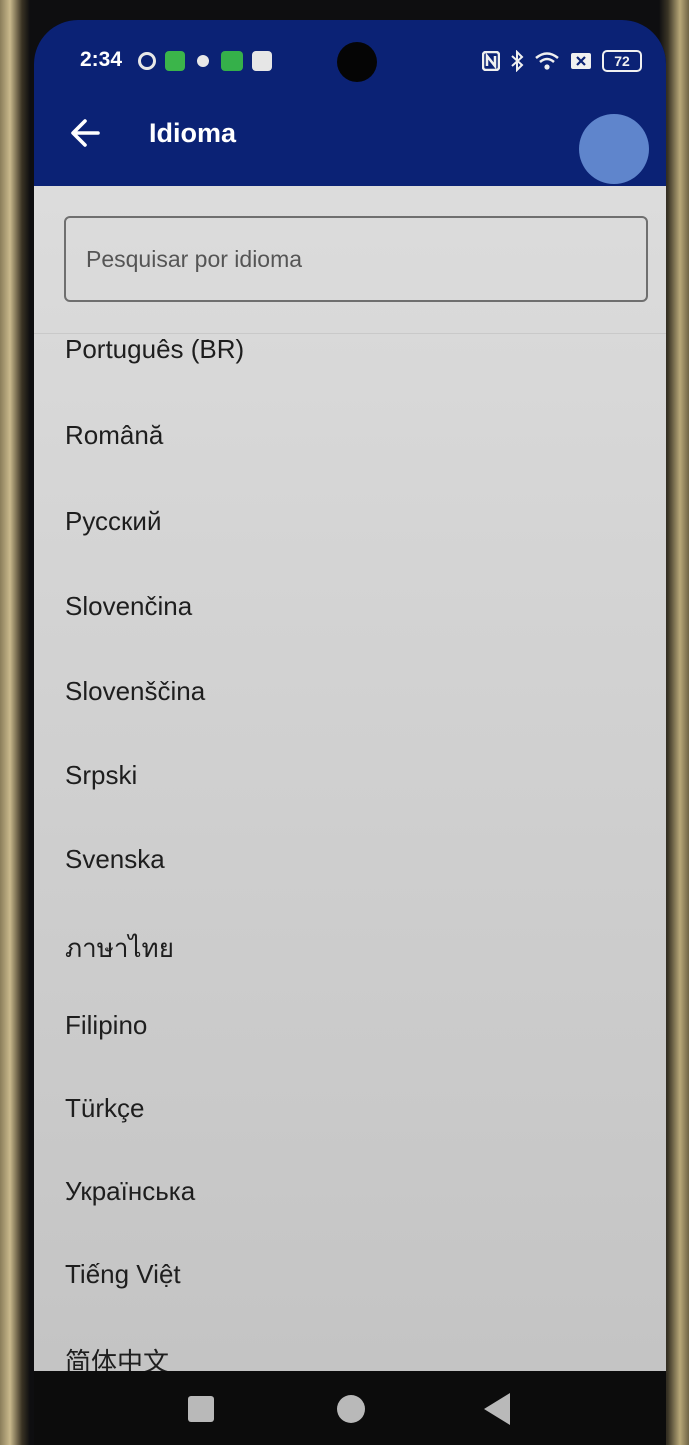  Describe the element at coordinates (350, 103) in the screenshot. I see `app-bar: 2:34 72 Idioma` at that location.